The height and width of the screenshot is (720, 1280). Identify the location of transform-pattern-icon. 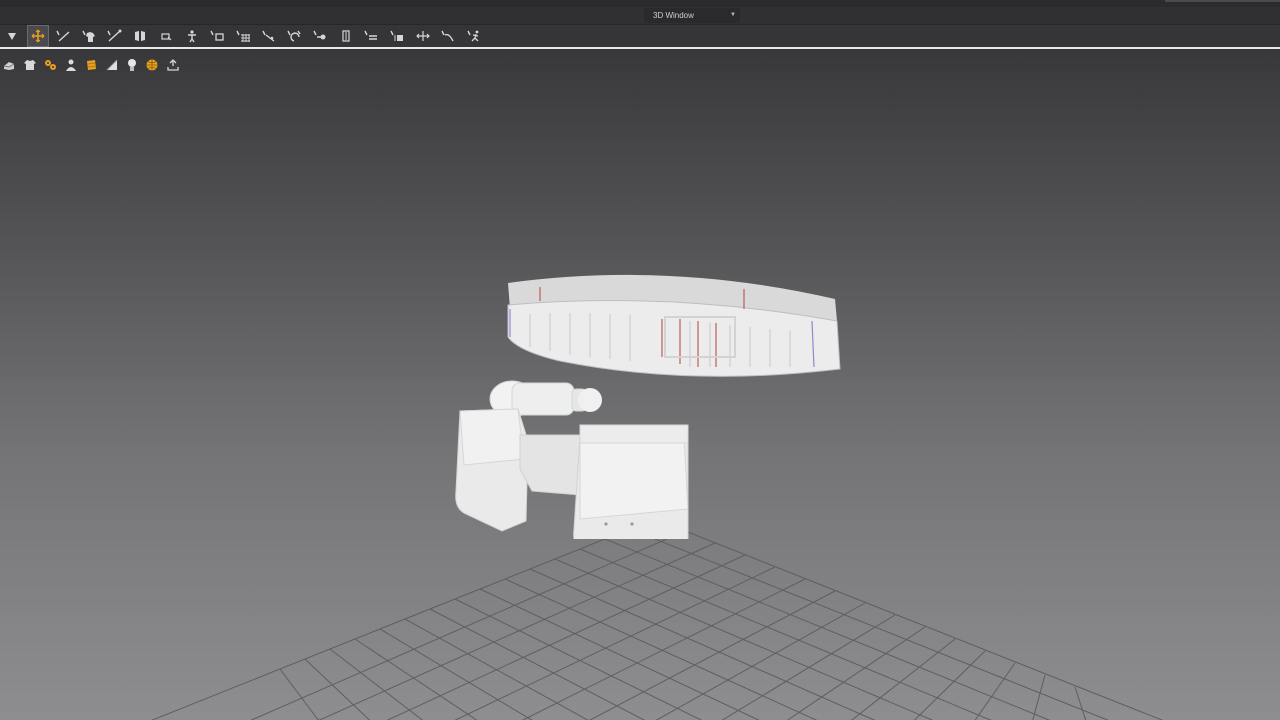
(38, 36).